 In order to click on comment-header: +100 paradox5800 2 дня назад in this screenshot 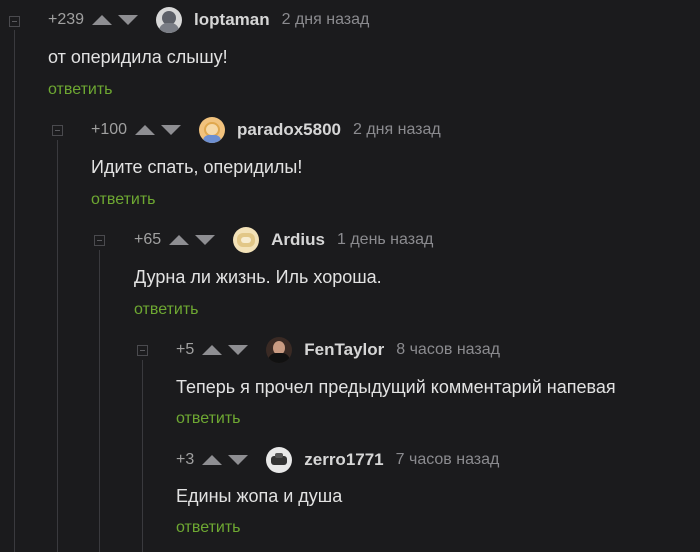, I will do `click(266, 130)`.